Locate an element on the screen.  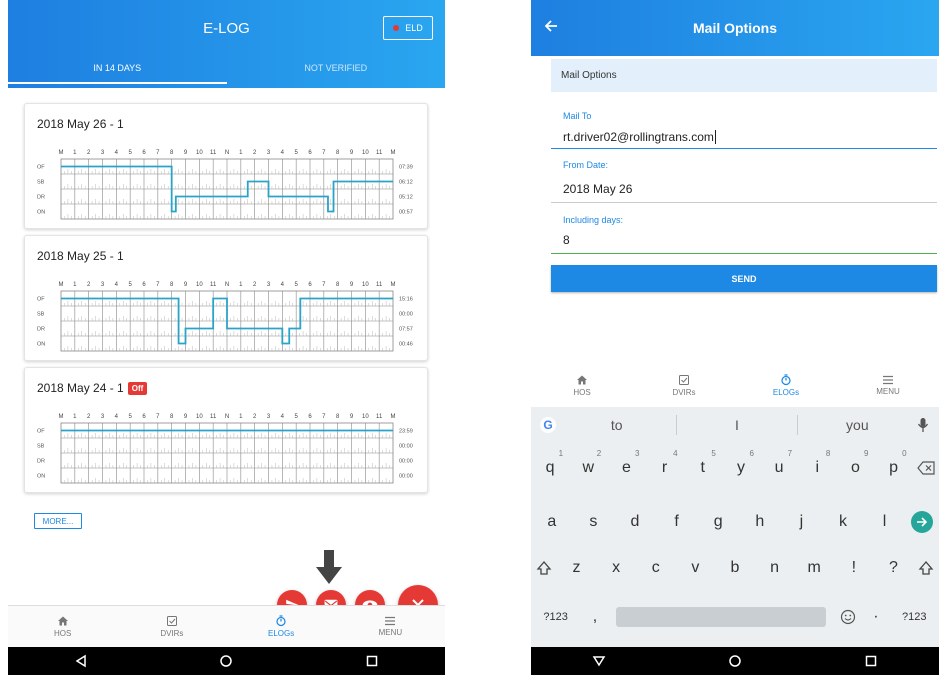
key-w: w2 is located at coordinates (588, 463).